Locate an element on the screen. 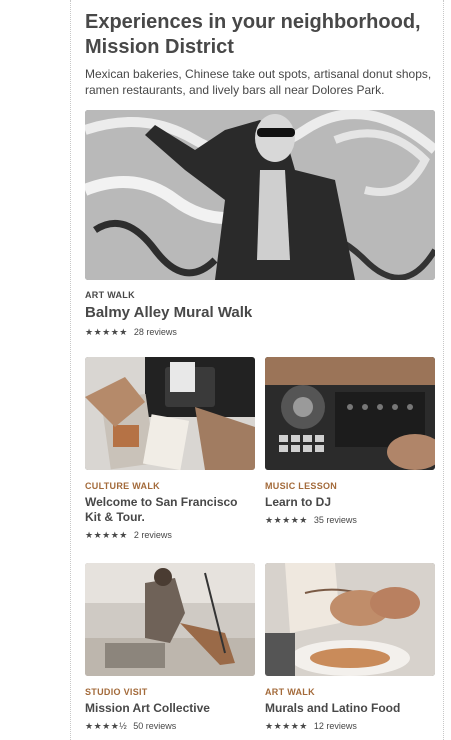 This screenshot has width=451, height=740. featured-experience-name: Balmy Alley Mural Walk is located at coordinates (169, 312).